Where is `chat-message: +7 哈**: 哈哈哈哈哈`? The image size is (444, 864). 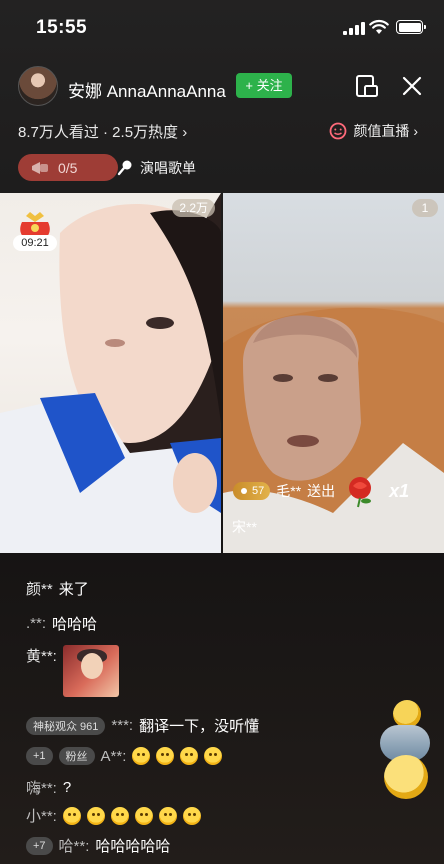 chat-message: +7 哈**: 哈哈哈哈哈 is located at coordinates (98, 845).